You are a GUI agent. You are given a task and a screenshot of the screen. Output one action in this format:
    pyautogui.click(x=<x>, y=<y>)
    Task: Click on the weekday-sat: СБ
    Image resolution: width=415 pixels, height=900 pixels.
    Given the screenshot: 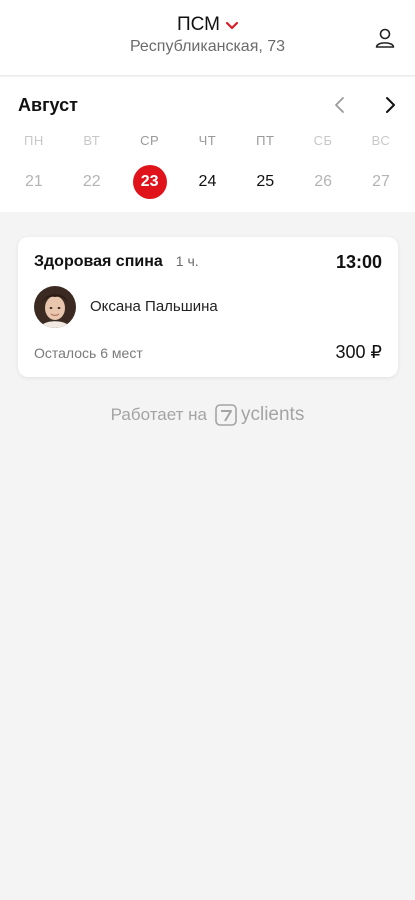 What is the action you would take?
    pyautogui.click(x=323, y=140)
    